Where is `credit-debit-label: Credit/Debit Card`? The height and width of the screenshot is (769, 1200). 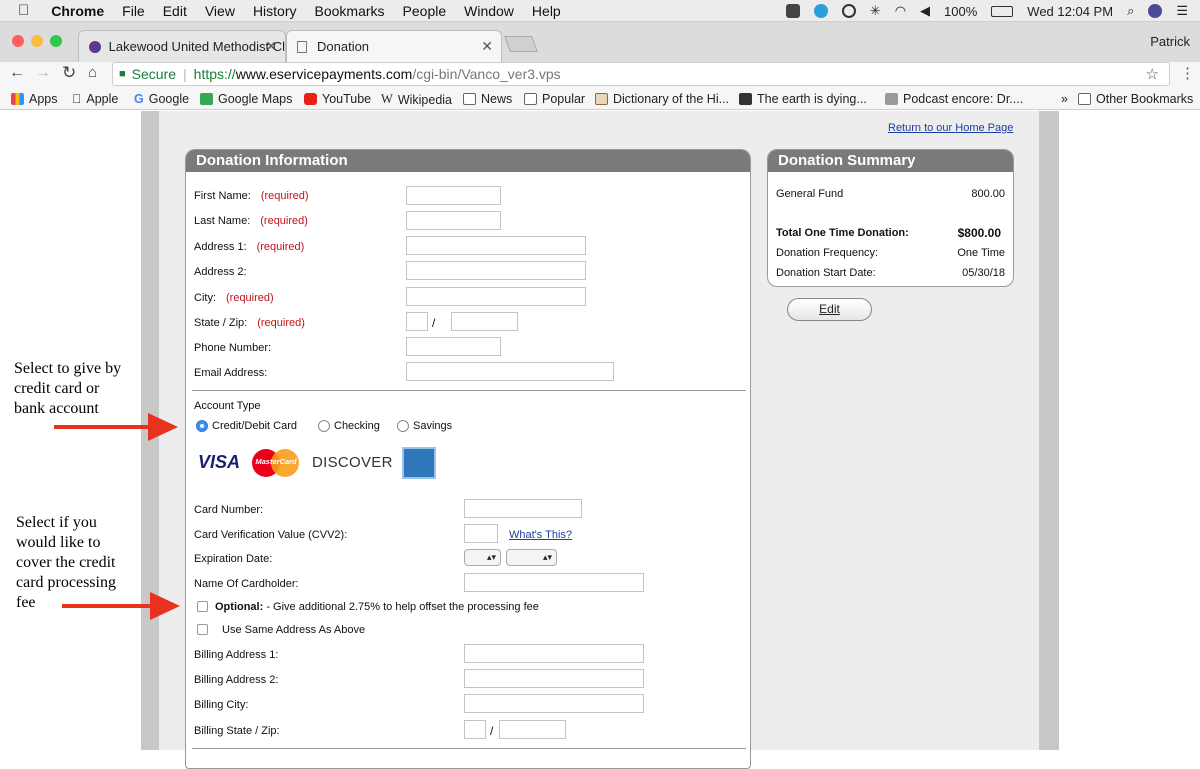 credit-debit-label: Credit/Debit Card is located at coordinates (254, 426).